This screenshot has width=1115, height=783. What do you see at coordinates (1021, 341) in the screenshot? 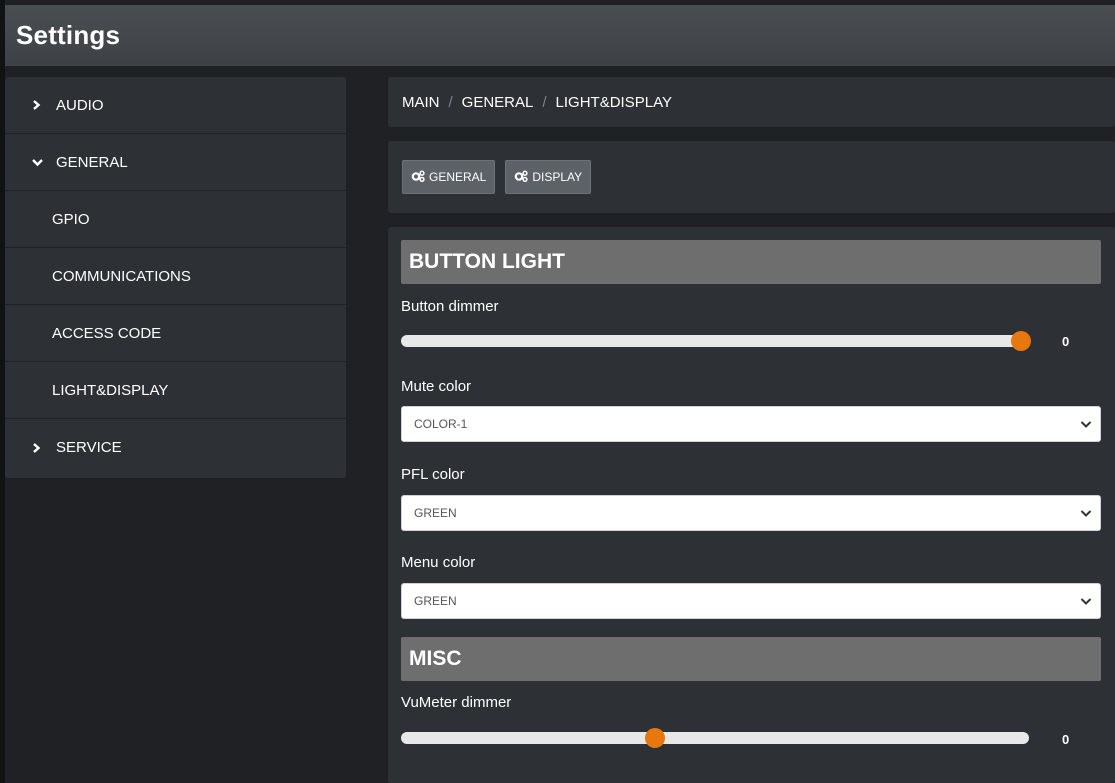
I see `button-dimmer-thumb` at bounding box center [1021, 341].